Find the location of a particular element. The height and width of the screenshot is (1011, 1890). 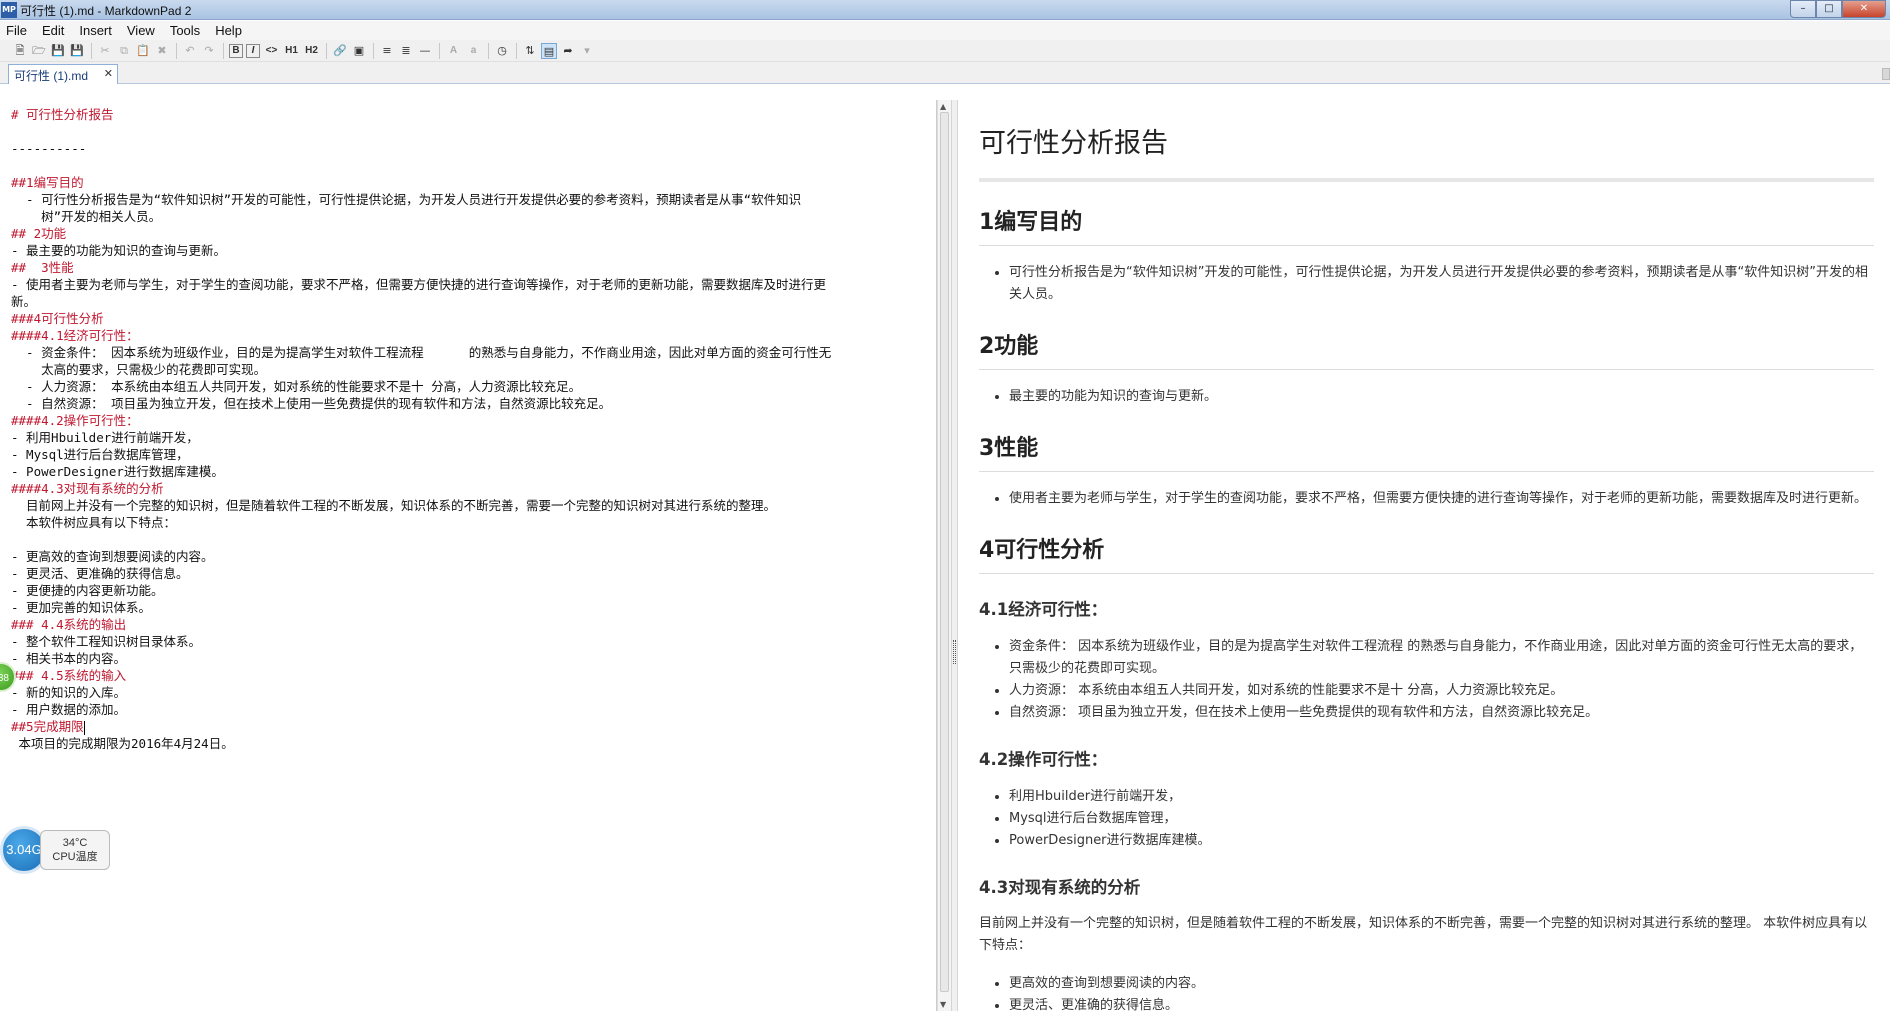

editor-line-text: 本软件树应具有以下特点： is located at coordinates (94, 522).